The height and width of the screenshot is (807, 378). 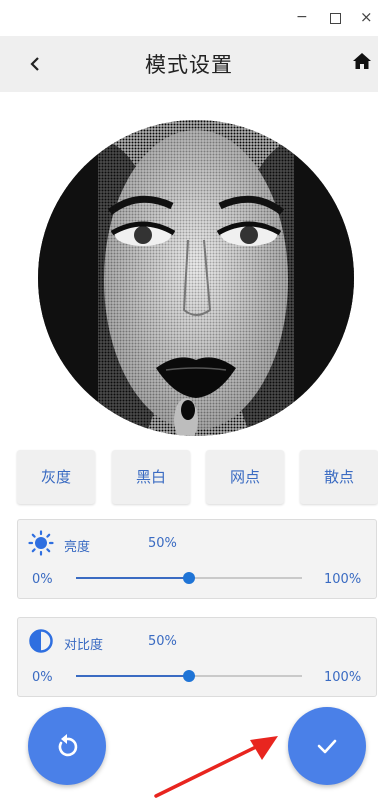 I want to click on page-title: 模式设置, so click(x=189, y=65).